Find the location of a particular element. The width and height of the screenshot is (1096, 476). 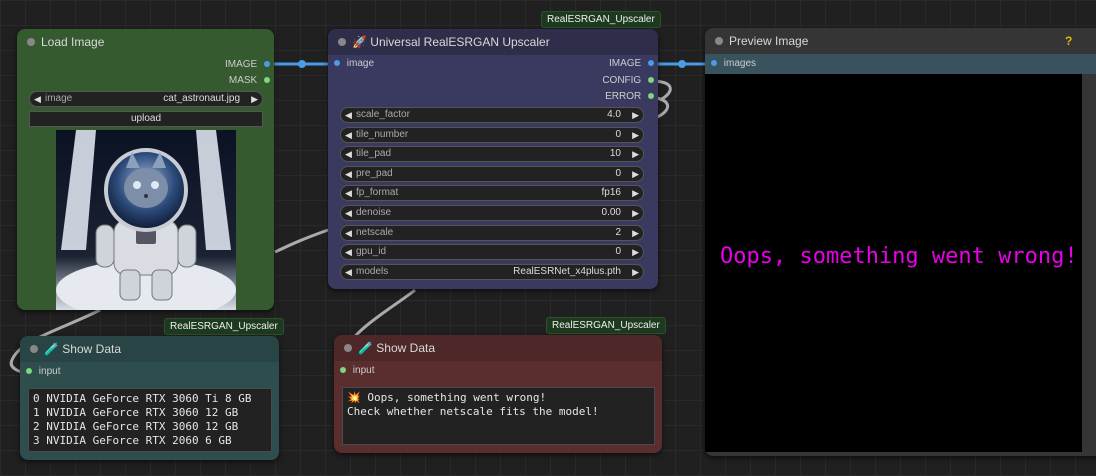

help-icon: ? is located at coordinates (1068, 41).